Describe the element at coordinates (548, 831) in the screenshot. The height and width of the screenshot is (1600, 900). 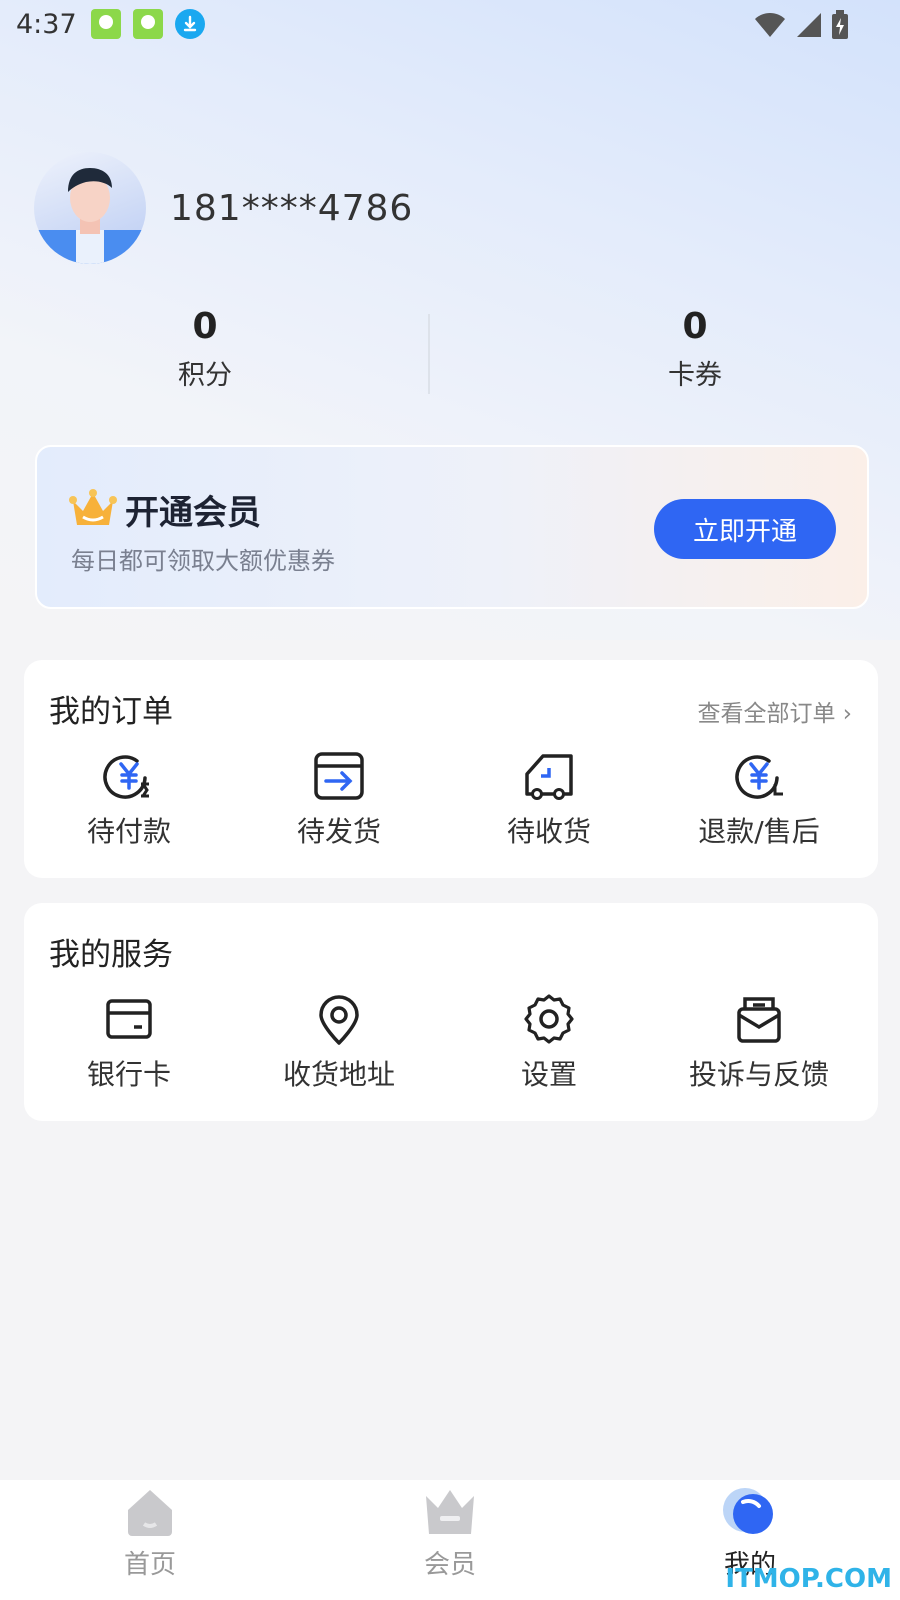
I see `order-pending-receipt-label: 待收货` at that location.